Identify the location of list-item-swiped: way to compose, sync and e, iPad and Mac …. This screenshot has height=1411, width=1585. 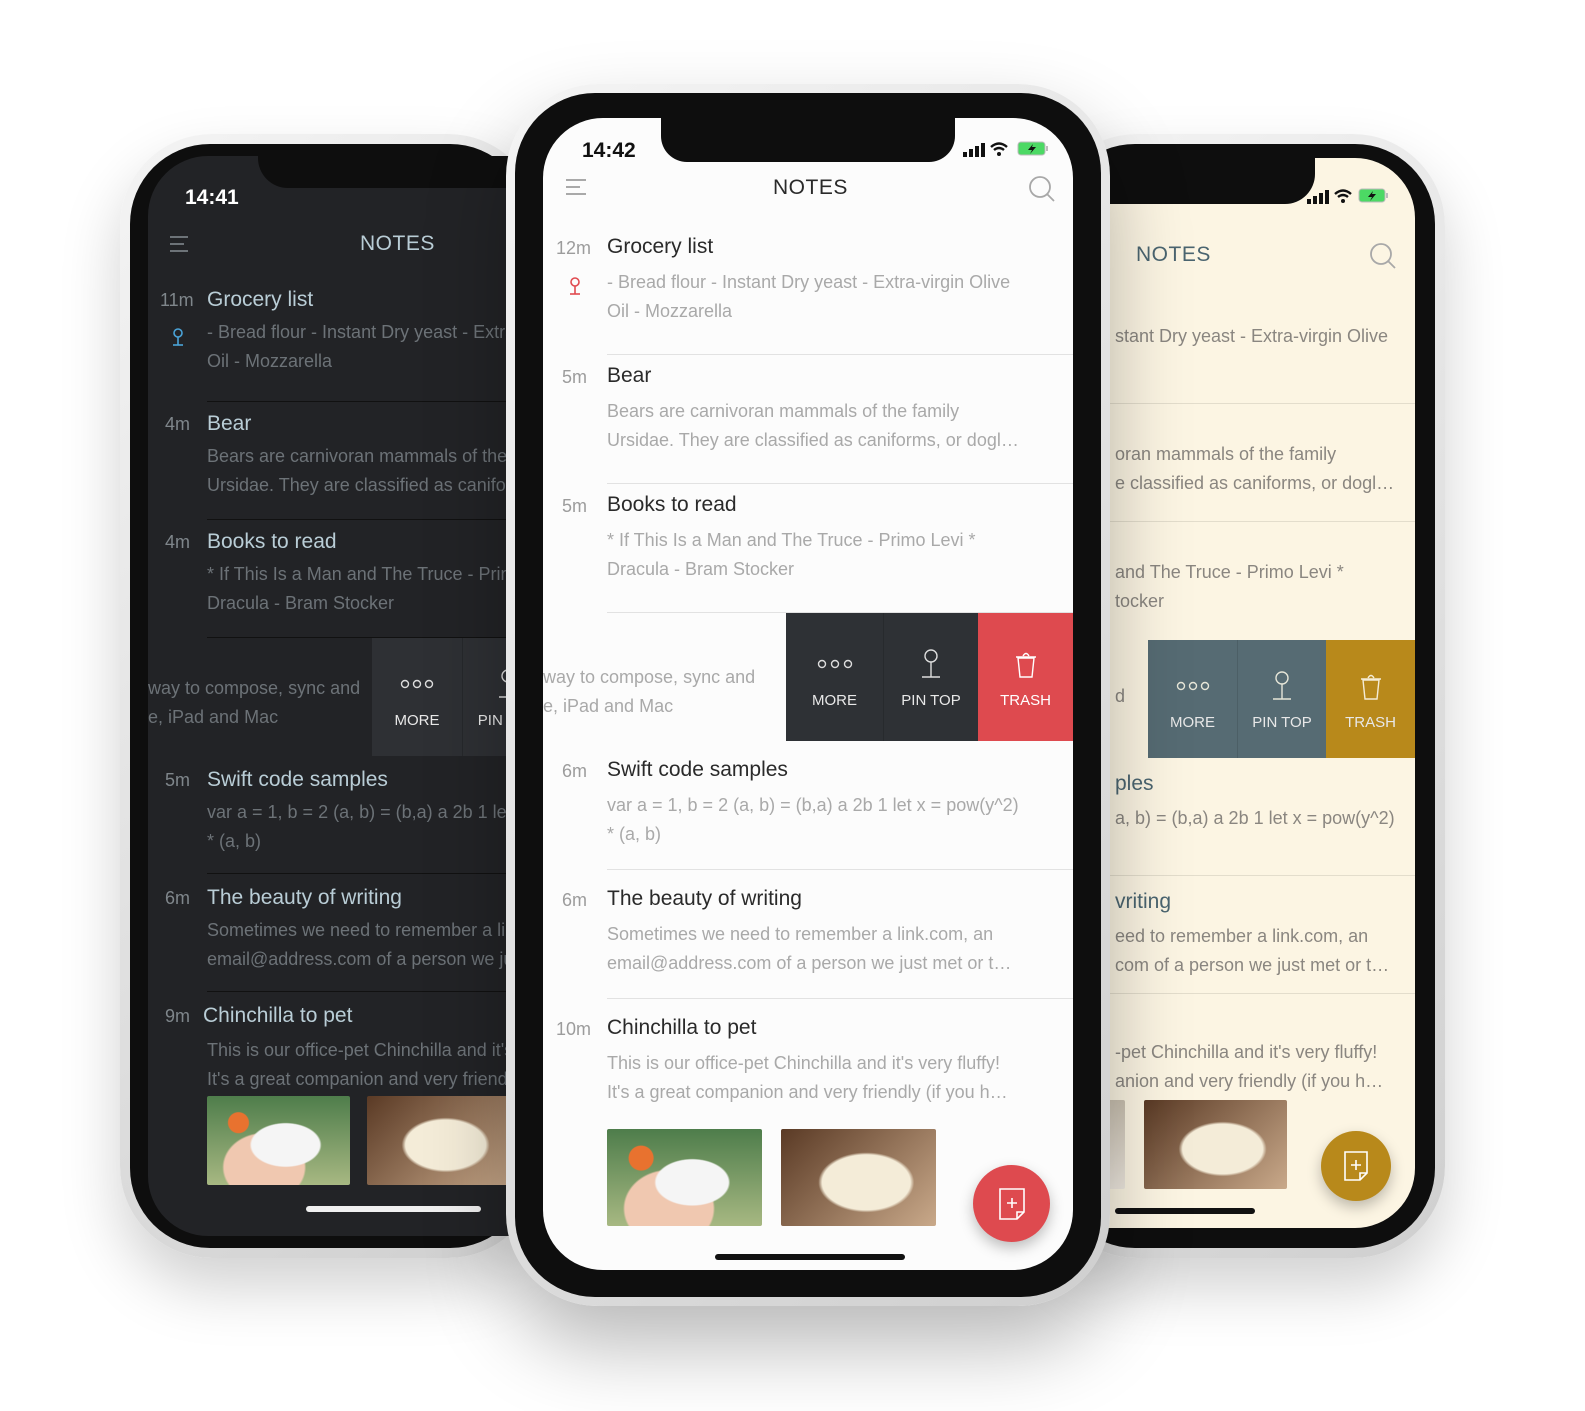
(808, 677).